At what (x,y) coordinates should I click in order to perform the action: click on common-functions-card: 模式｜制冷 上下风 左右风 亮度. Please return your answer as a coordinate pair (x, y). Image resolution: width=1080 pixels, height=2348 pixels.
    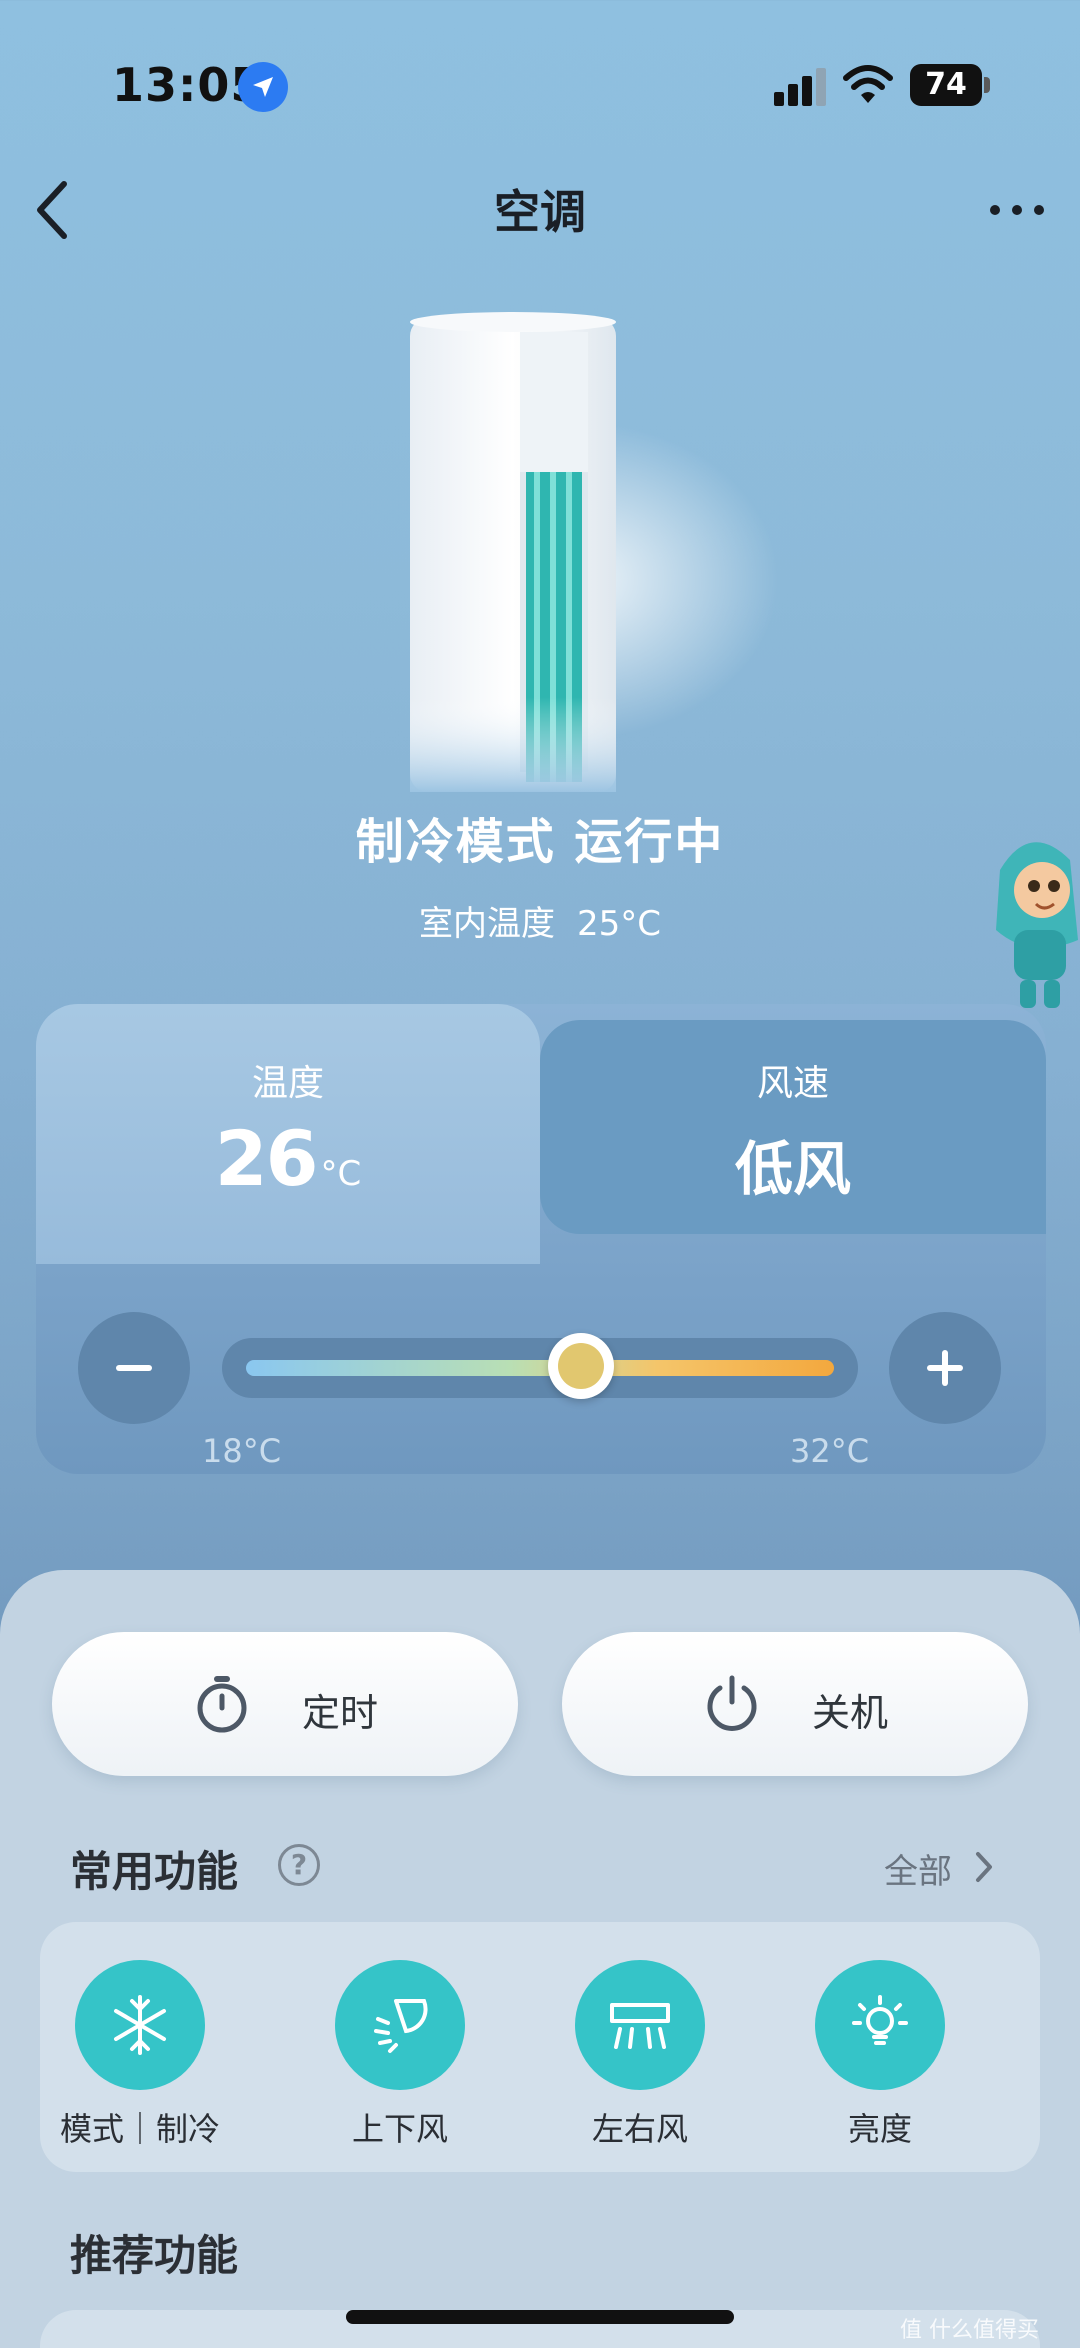
    Looking at the image, I should click on (540, 2047).